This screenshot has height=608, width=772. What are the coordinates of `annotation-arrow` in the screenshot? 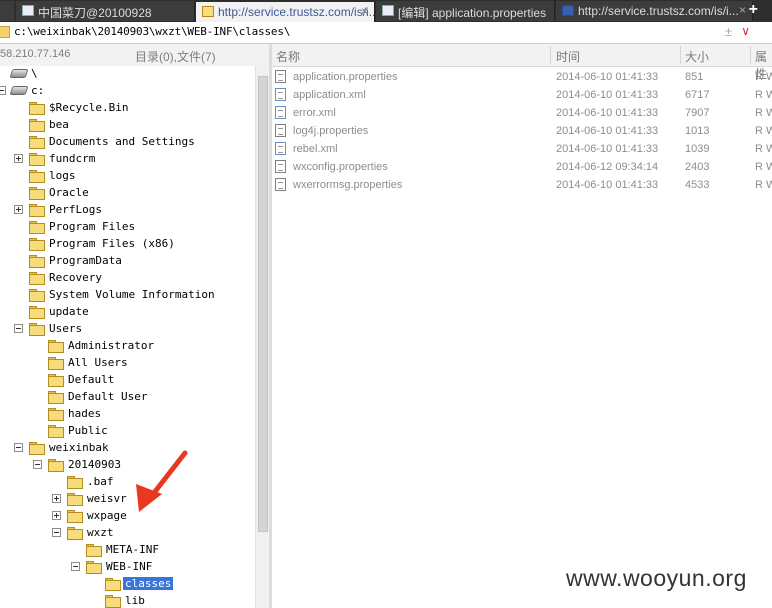 It's located at (162, 481).